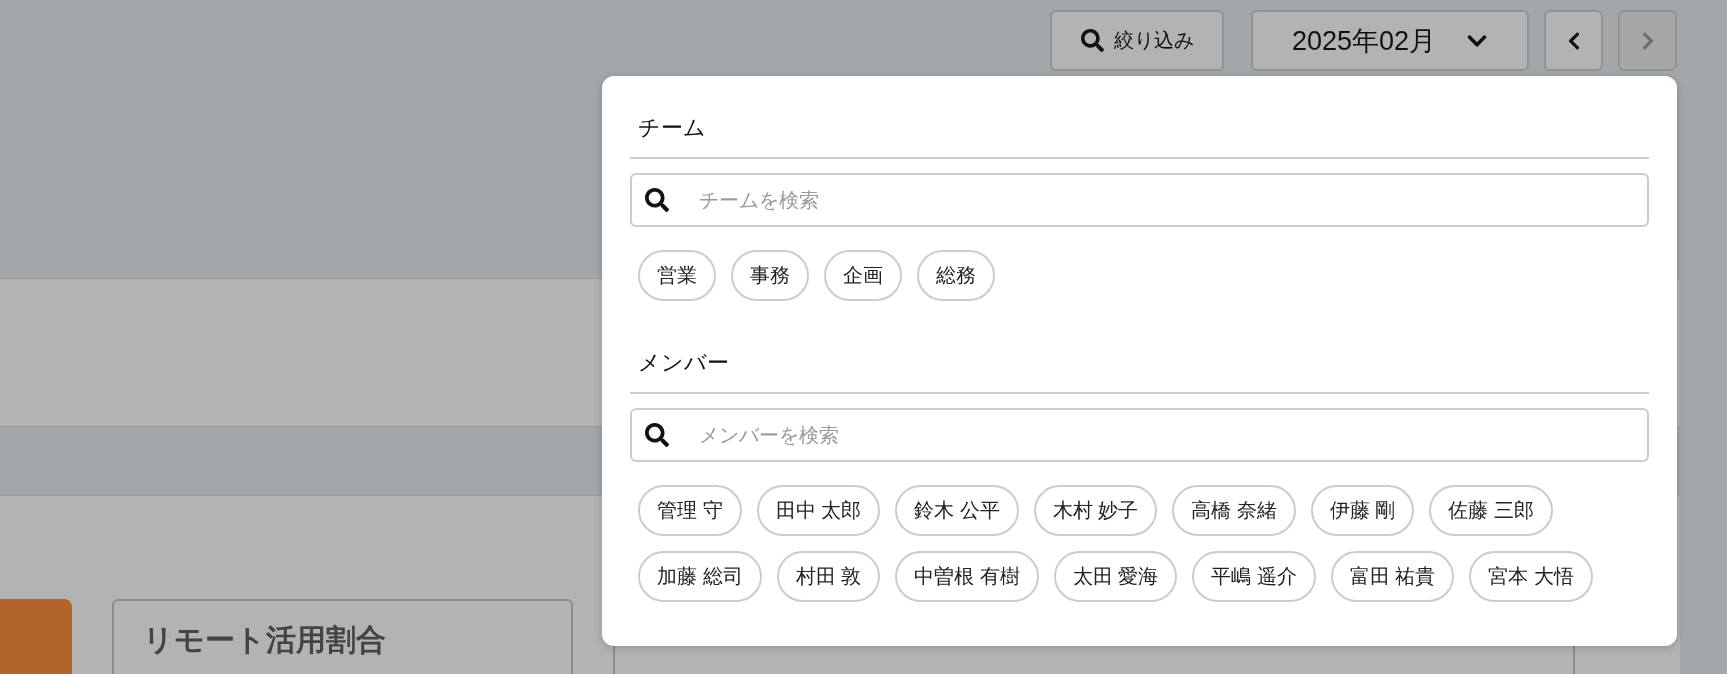  Describe the element at coordinates (1234, 510) in the screenshot. I see `filter-chip: 高橋 奈緒` at that location.